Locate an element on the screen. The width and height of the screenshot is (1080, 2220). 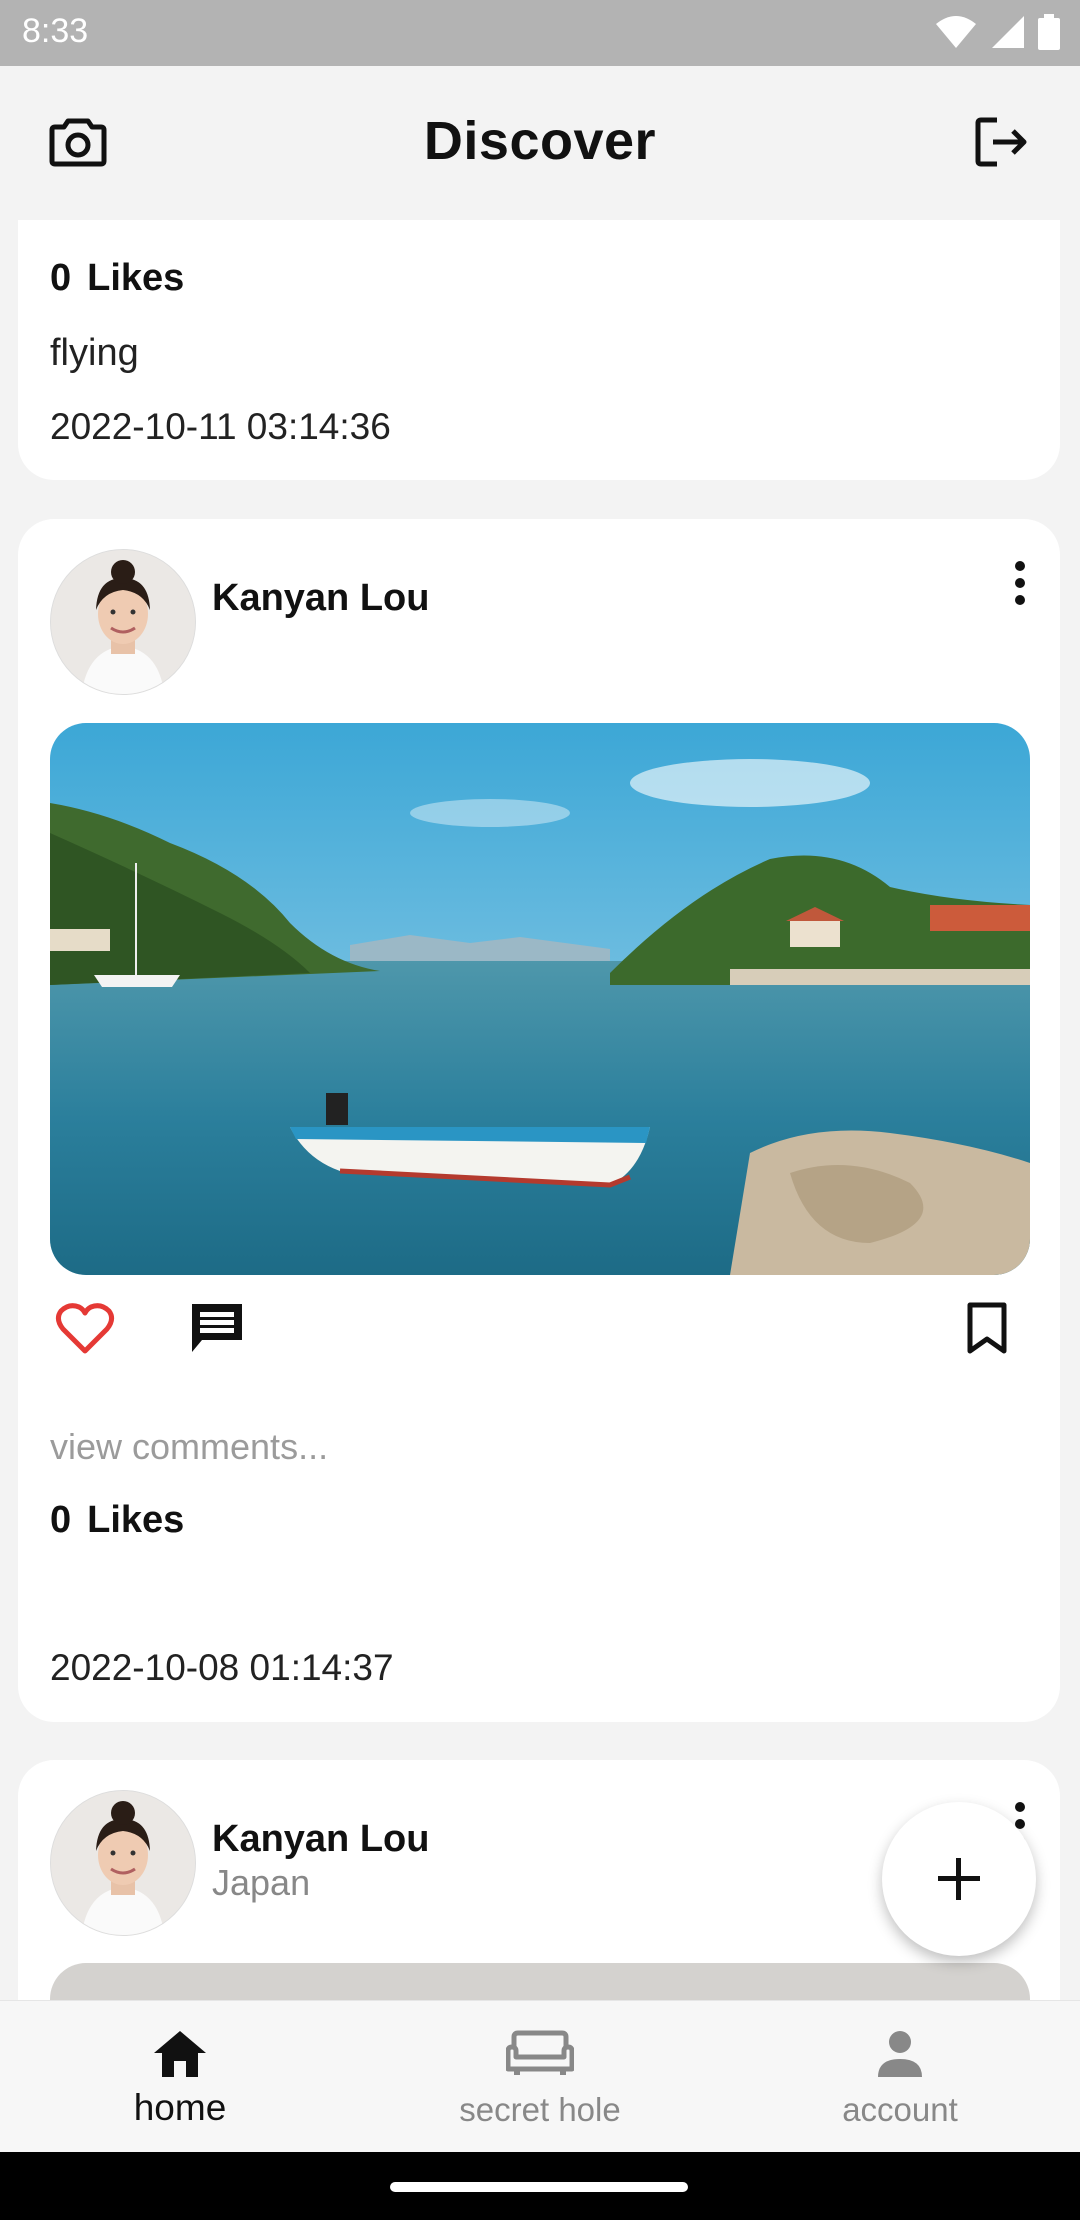
couch-icon is located at coordinates (540, 2052).